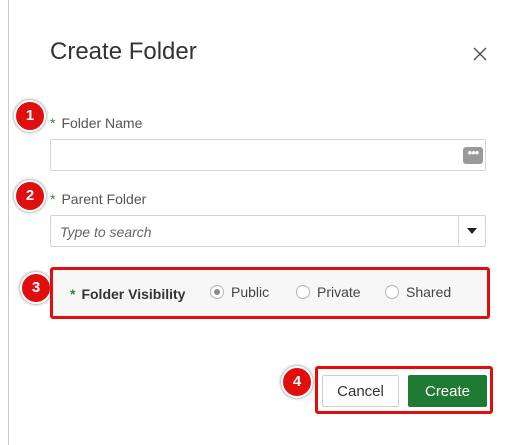 Image resolution: width=523 pixels, height=445 pixels. I want to click on caret-down-icon, so click(472, 231).